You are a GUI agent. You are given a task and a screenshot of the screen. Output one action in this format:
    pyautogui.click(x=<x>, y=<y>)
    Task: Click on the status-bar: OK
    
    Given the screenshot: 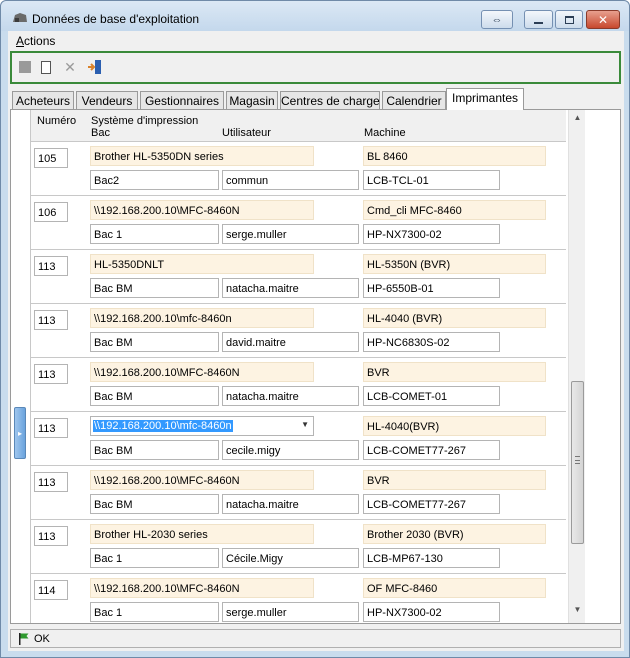 What is the action you would take?
    pyautogui.click(x=315, y=638)
    